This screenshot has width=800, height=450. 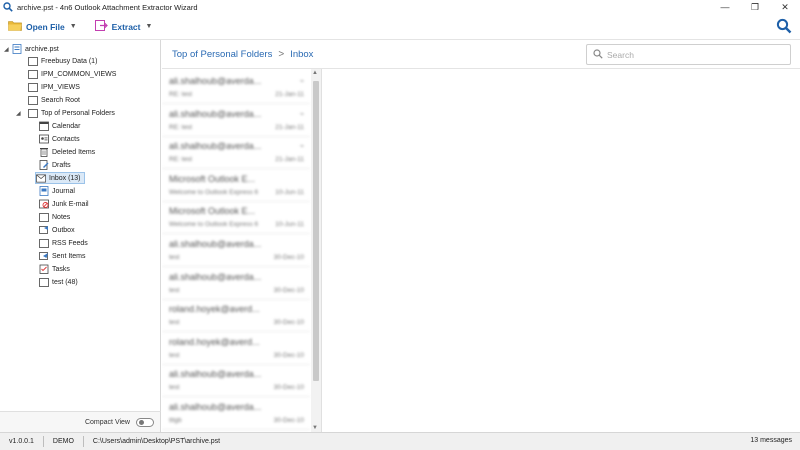 I want to click on toolbar: Open File ▼ Extract ▼, so click(x=400, y=27).